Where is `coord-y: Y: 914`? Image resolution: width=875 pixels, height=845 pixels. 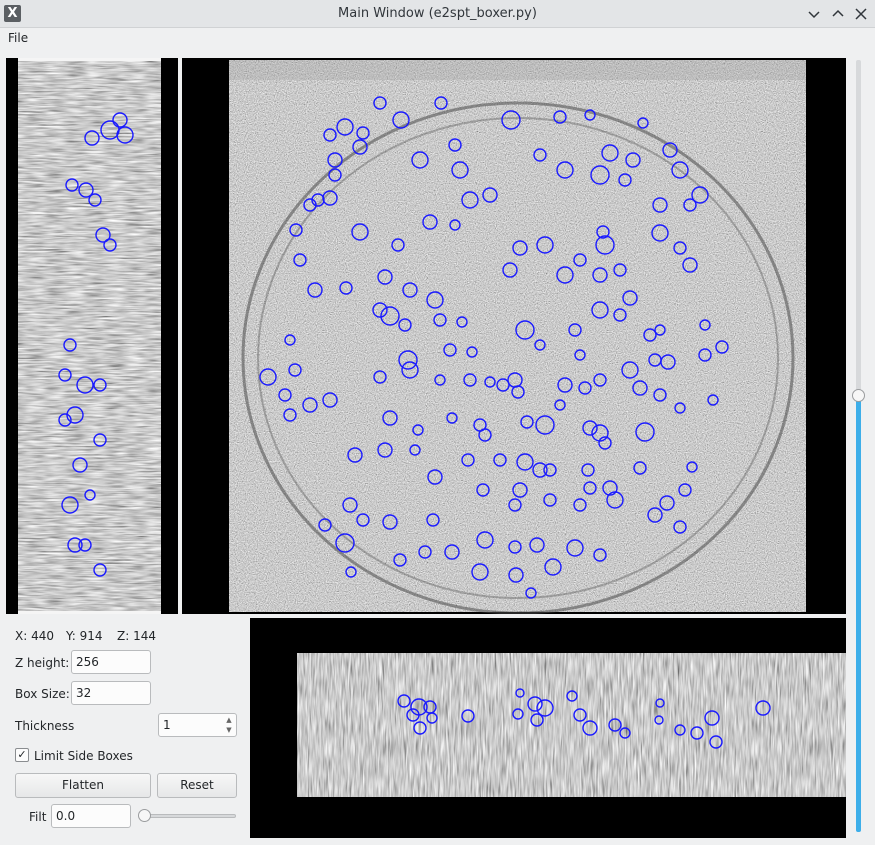 coord-y: Y: 914 is located at coordinates (84, 636).